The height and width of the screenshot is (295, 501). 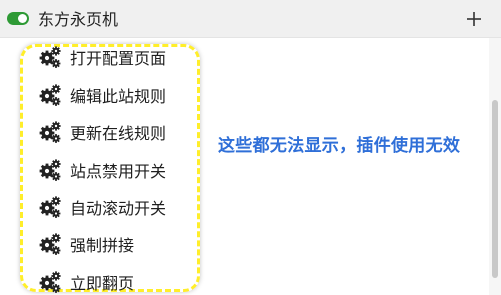 What do you see at coordinates (118, 58) in the screenshot?
I see `menu-item-label: 打开配置页面` at bounding box center [118, 58].